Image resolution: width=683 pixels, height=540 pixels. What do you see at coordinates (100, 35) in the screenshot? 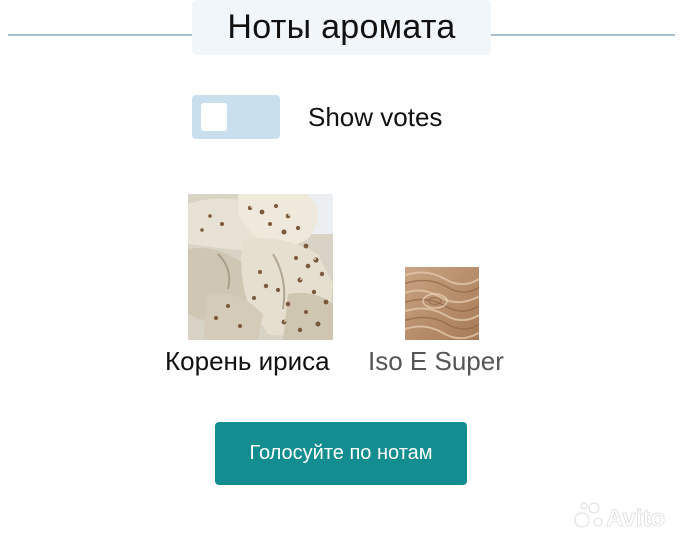
I see `header-divider-left` at bounding box center [100, 35].